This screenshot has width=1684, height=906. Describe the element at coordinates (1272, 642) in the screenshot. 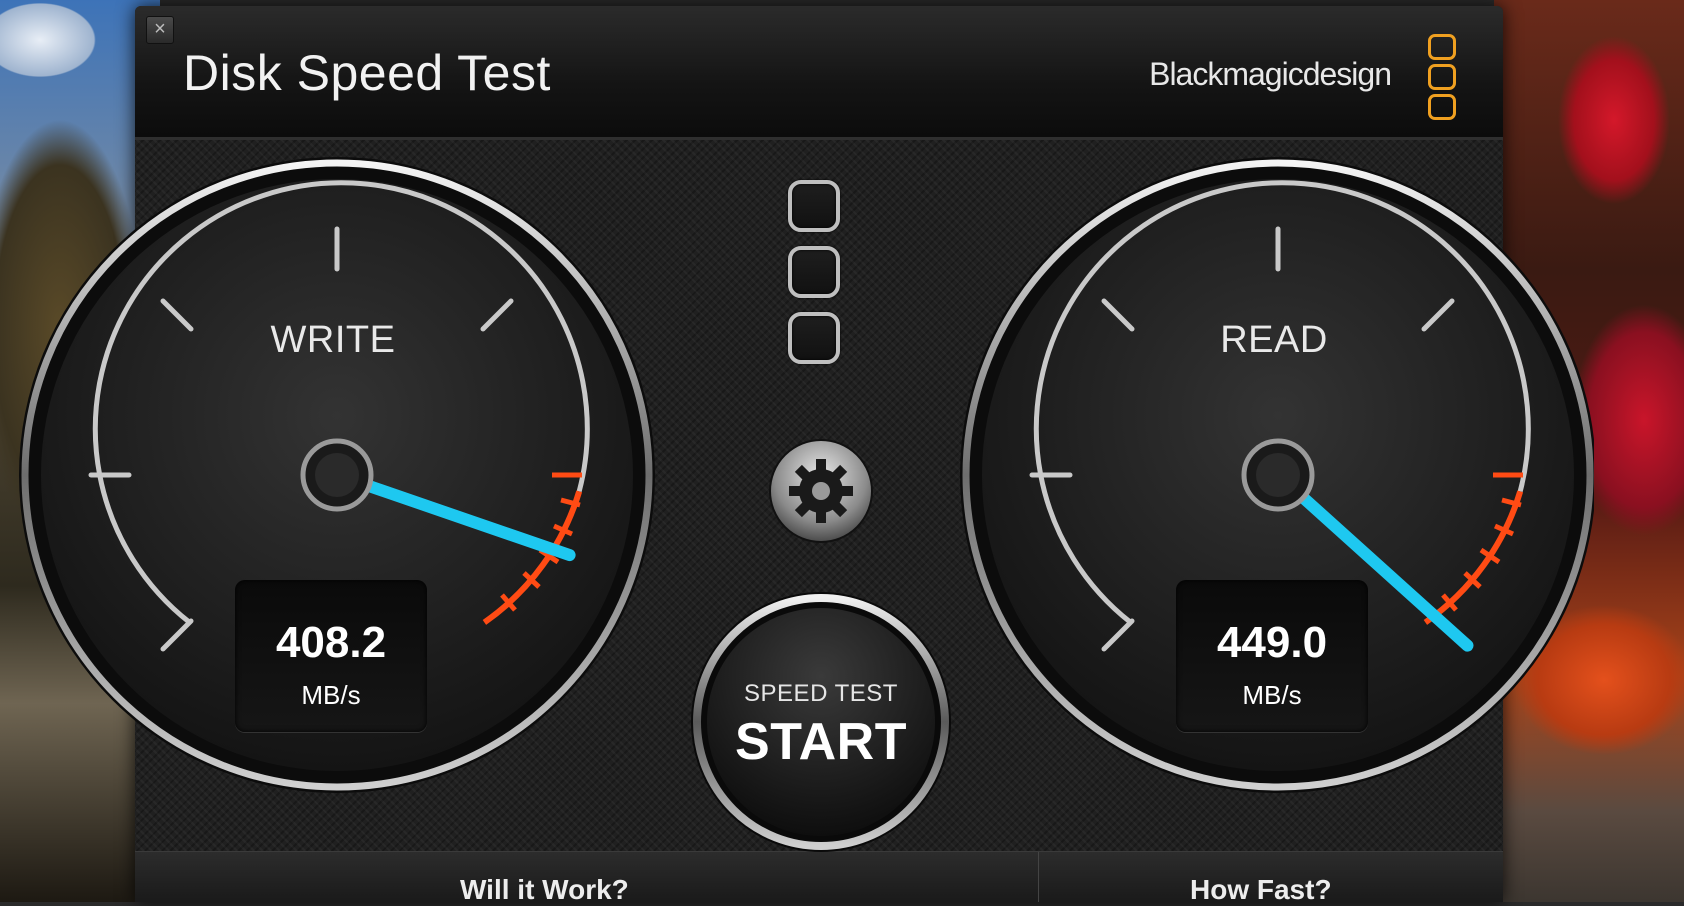

I see `read-speed-value: 449.0` at that location.